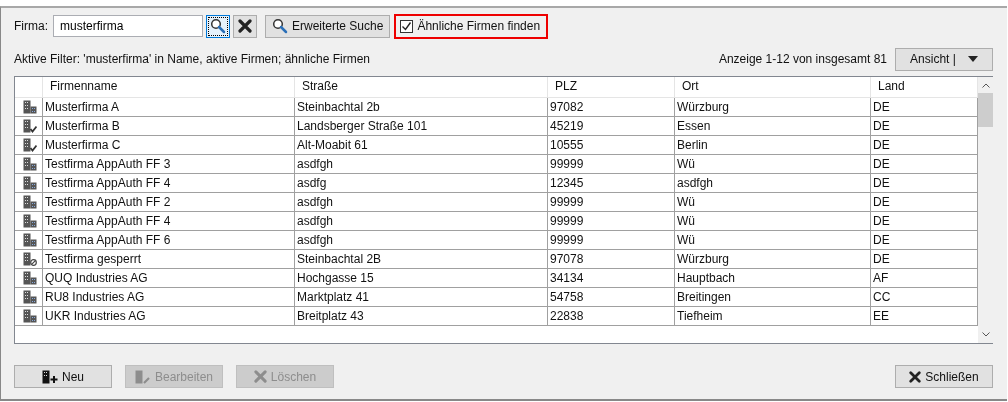 The image size is (1008, 402). I want to click on column-header: PLZ, so click(611, 87).